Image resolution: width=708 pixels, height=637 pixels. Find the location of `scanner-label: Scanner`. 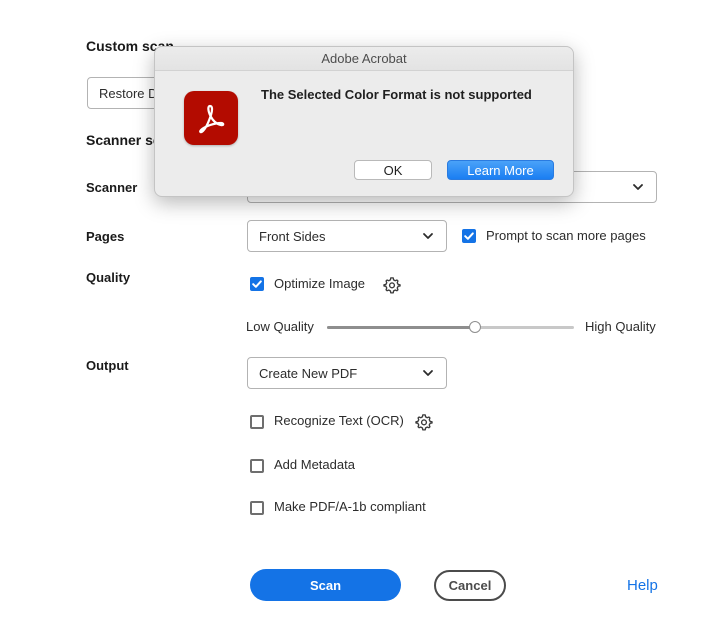

scanner-label: Scanner is located at coordinates (112, 187).